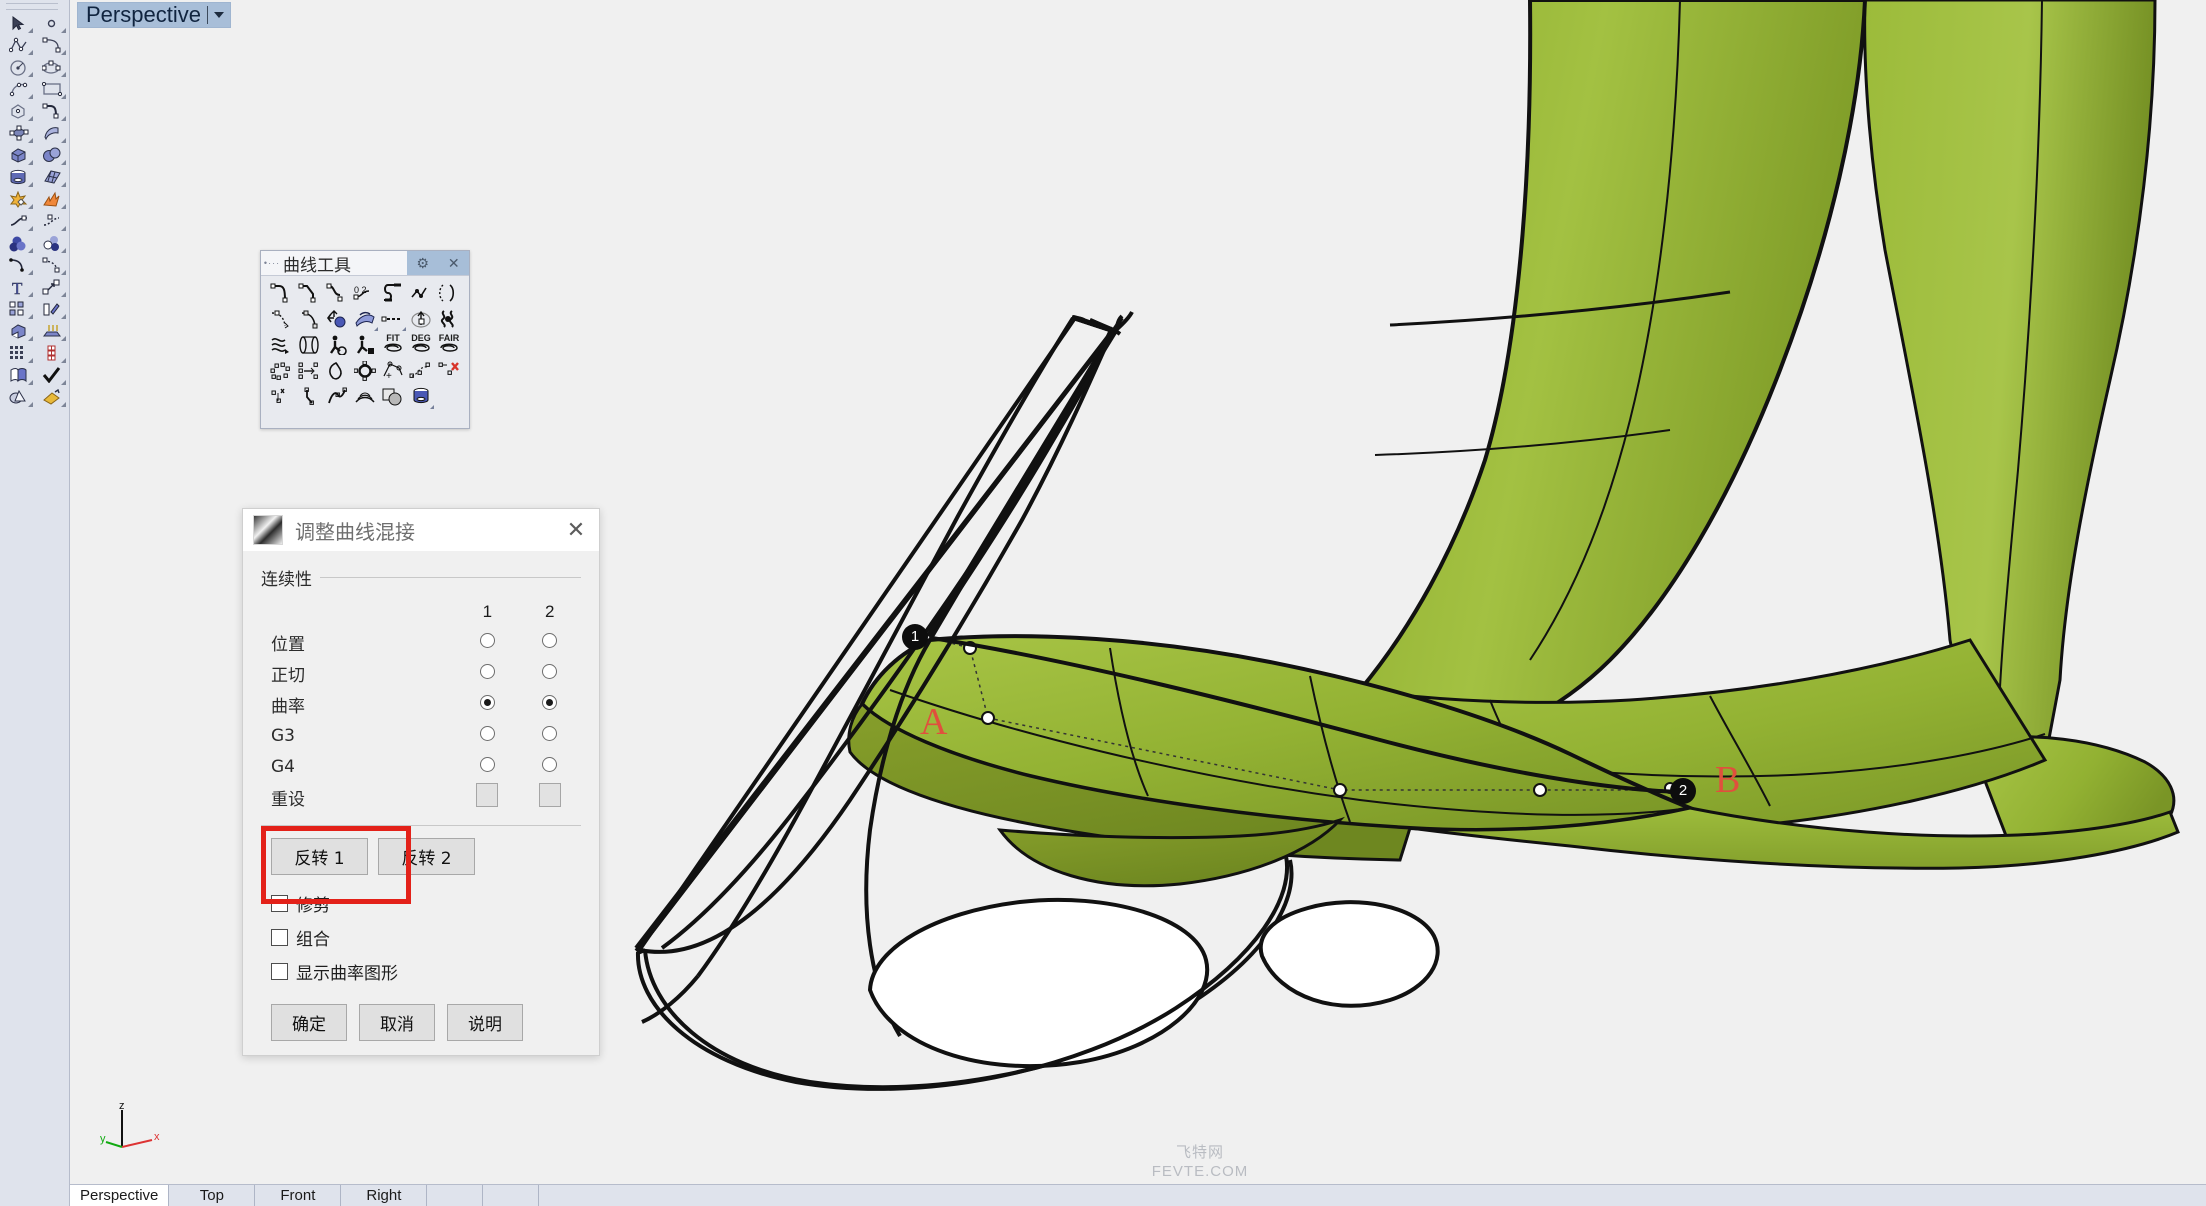  Describe the element at coordinates (281, 319) in the screenshot. I see `offset-curve-icon` at that location.